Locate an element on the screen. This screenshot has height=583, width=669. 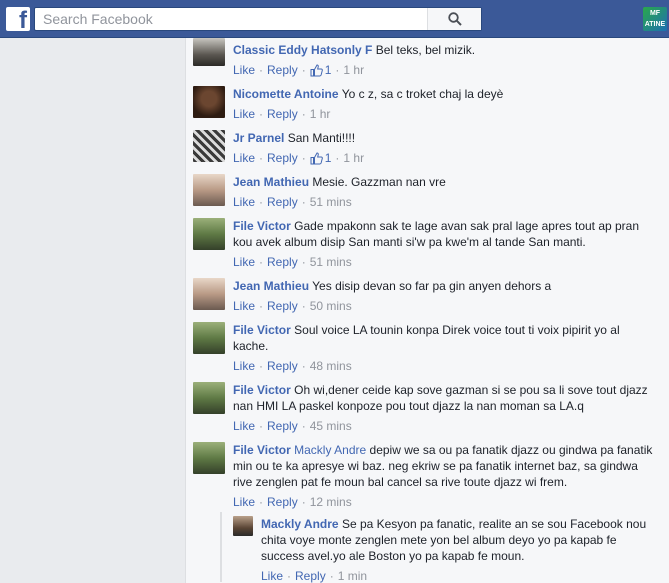
comment-actions: Like · Reply · 50 mins is located at coordinates (292, 306).